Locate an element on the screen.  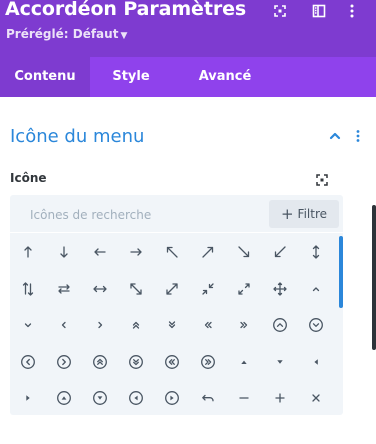
tab-bar: Contenu Style Avancé is located at coordinates (188, 77).